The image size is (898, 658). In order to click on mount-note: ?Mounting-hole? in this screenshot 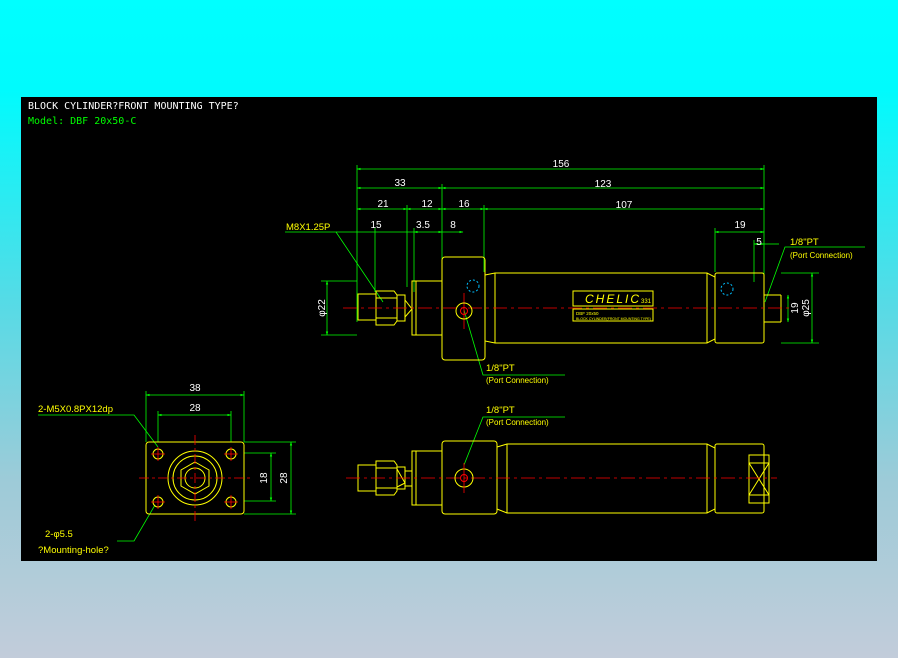, I will do `click(73, 550)`.